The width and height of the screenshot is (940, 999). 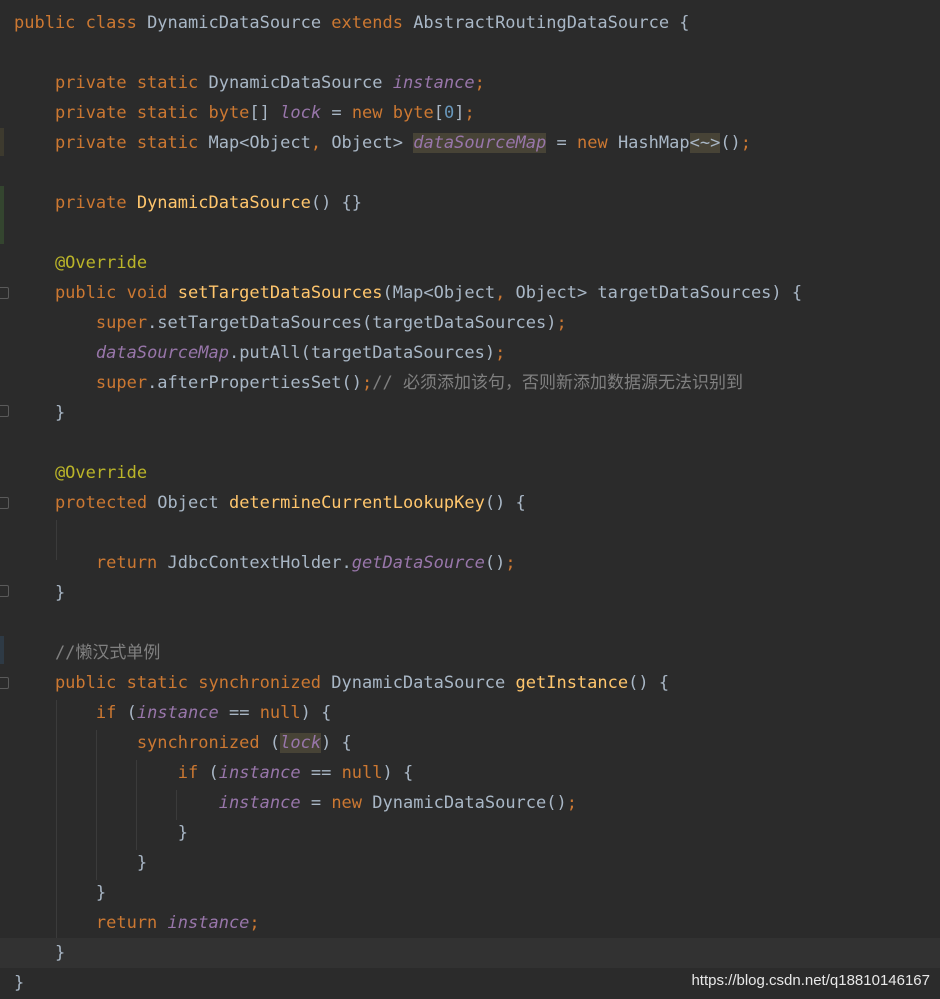 I want to click on code-token: Object> targetDataSources) {, so click(x=659, y=293).